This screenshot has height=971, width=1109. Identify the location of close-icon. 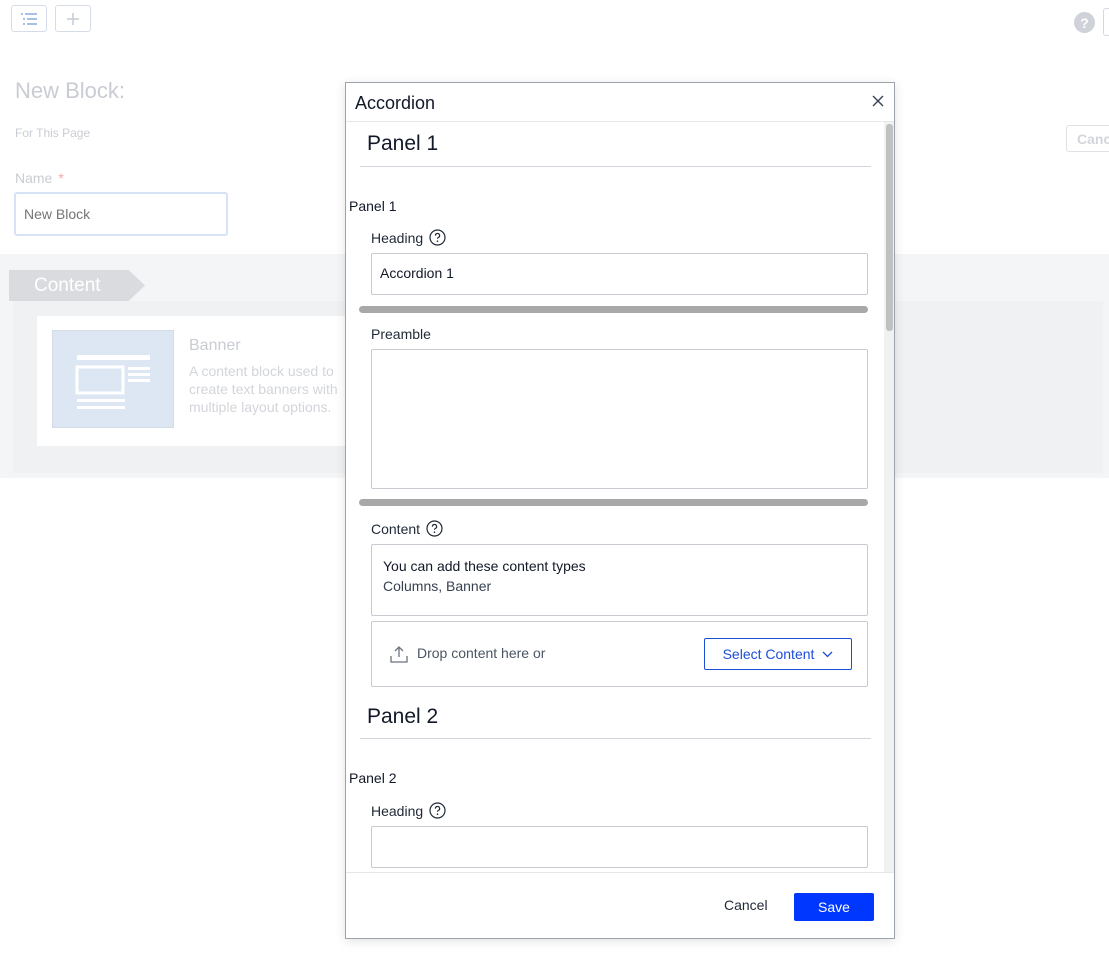
(878, 101).